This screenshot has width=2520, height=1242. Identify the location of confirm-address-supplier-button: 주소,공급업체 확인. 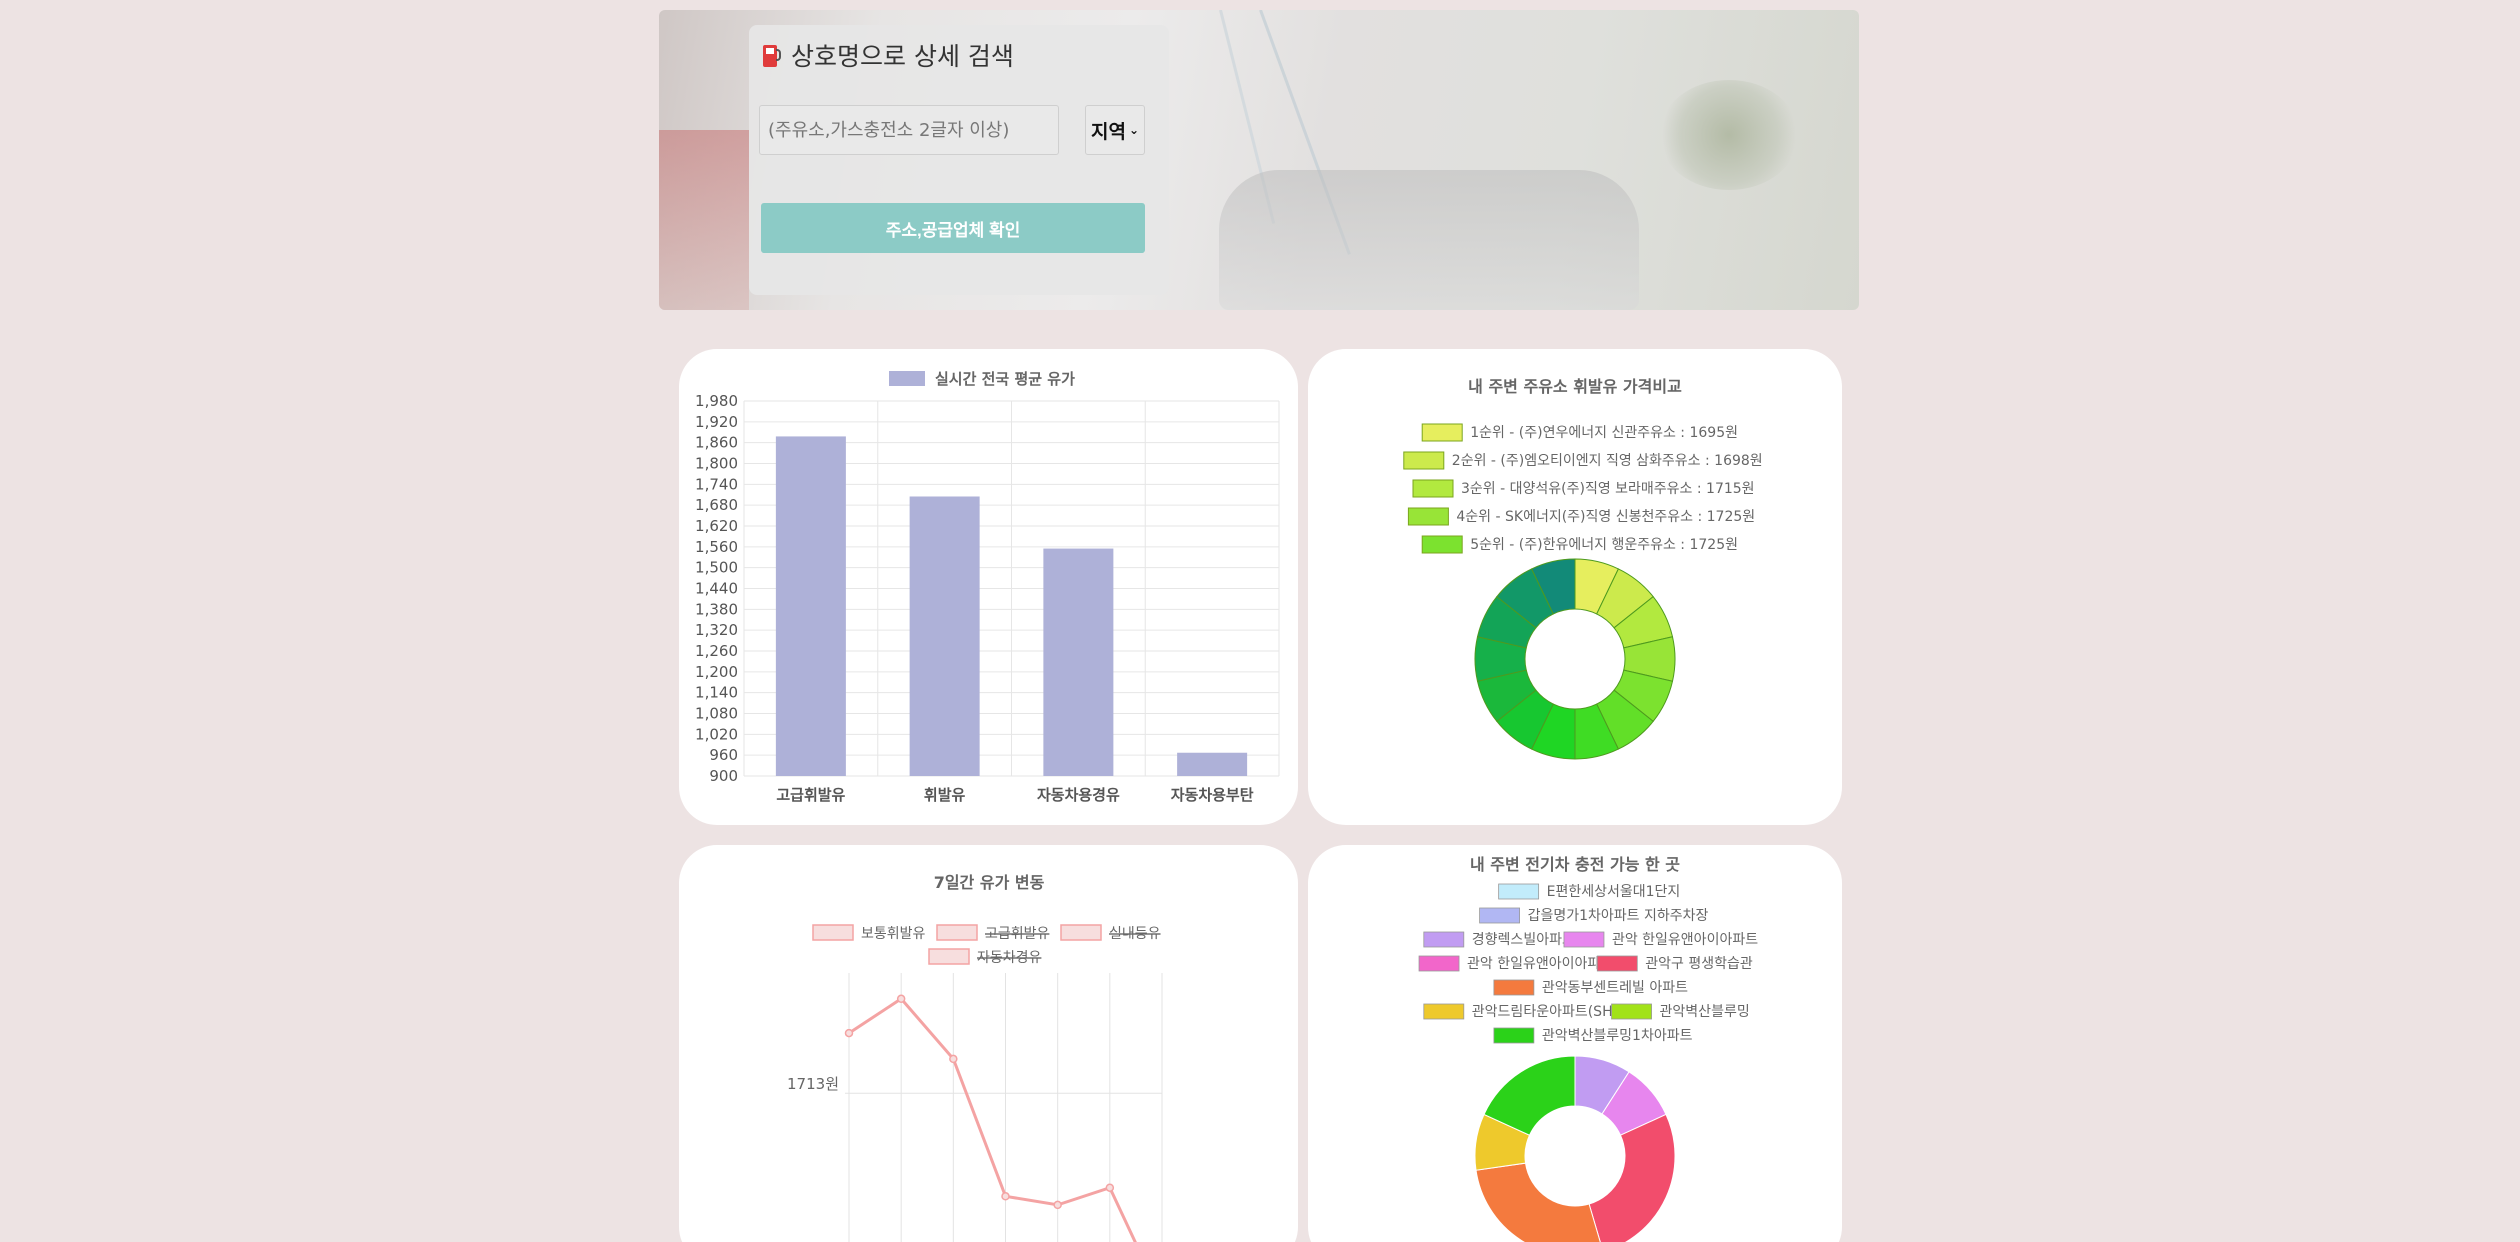
(953, 228).